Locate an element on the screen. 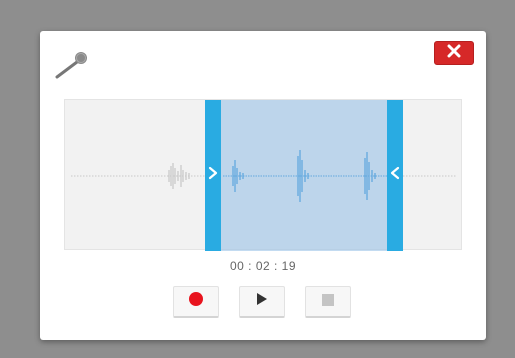 This screenshot has height=358, width=515. trim-start-handle is located at coordinates (213, 175).